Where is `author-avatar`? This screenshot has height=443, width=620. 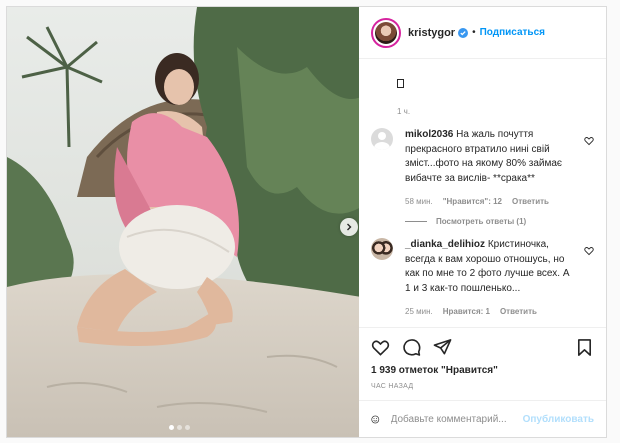 author-avatar is located at coordinates (386, 32).